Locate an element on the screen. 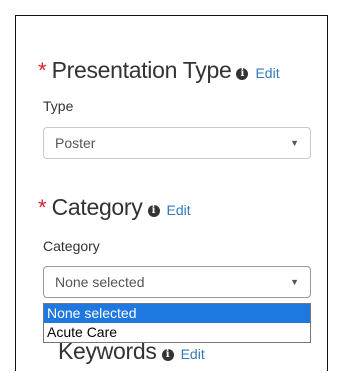 Image resolution: width=345 pixels, height=374 pixels. category-select: None selected ▼ is located at coordinates (177, 282).